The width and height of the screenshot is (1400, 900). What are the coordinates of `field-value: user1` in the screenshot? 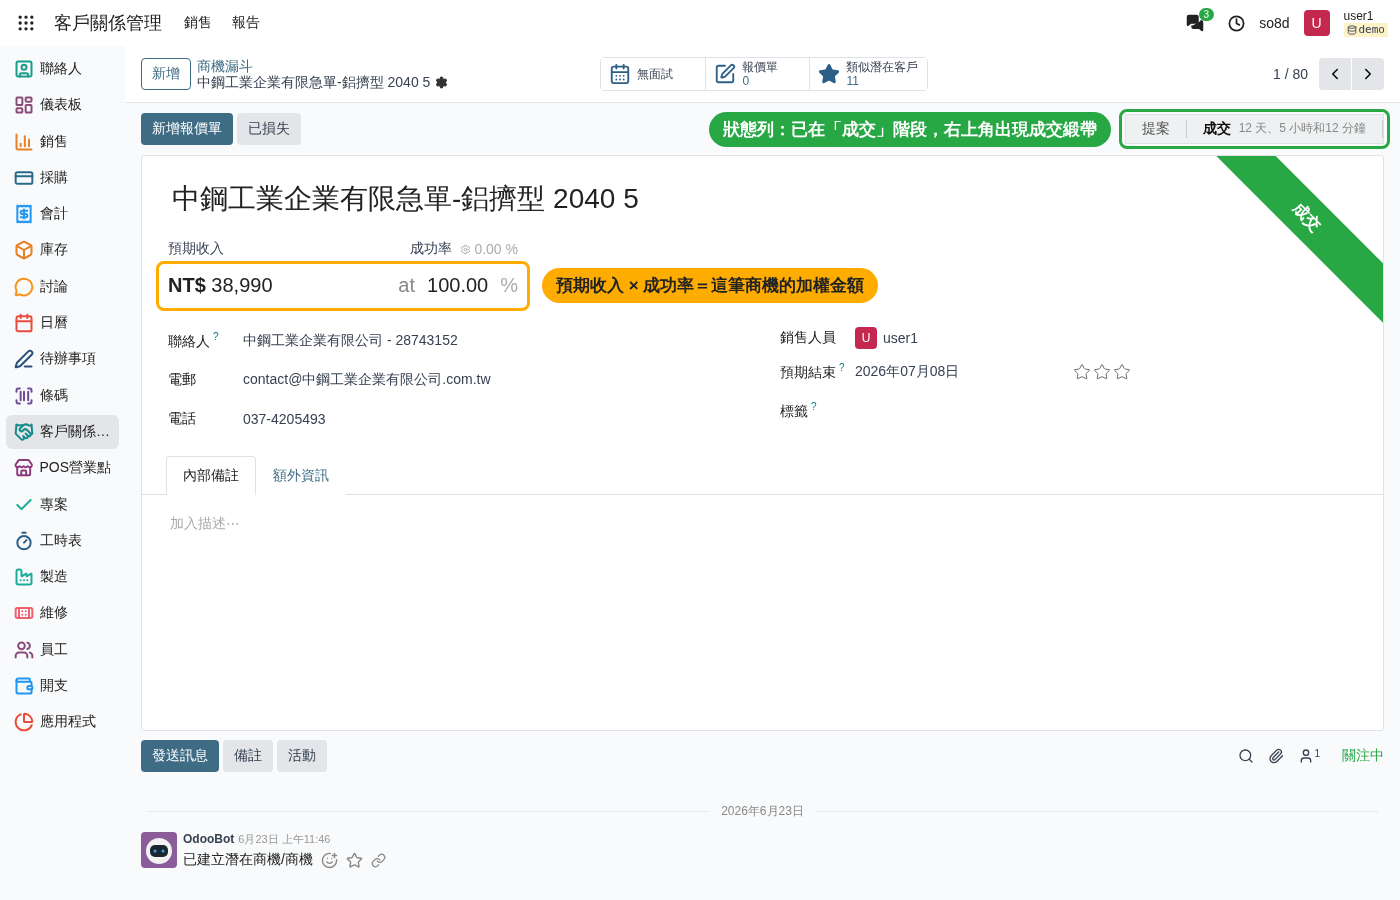 It's located at (901, 338).